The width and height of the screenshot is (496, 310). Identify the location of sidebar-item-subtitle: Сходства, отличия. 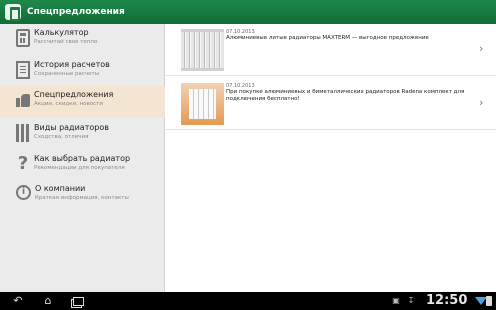
(61, 137).